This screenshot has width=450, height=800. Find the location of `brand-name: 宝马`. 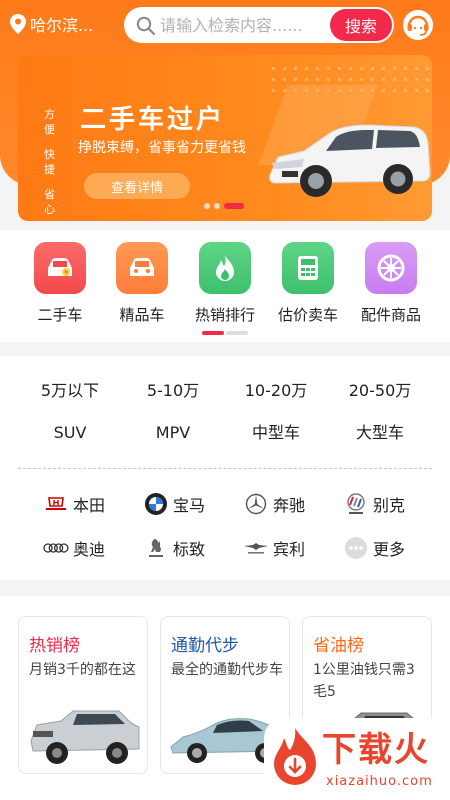

brand-name: 宝马 is located at coordinates (189, 505).